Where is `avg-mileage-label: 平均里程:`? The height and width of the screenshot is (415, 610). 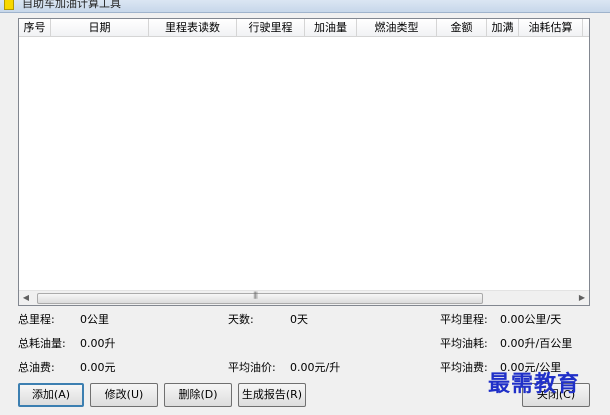
avg-mileage-label: 平均里程: is located at coordinates (464, 319).